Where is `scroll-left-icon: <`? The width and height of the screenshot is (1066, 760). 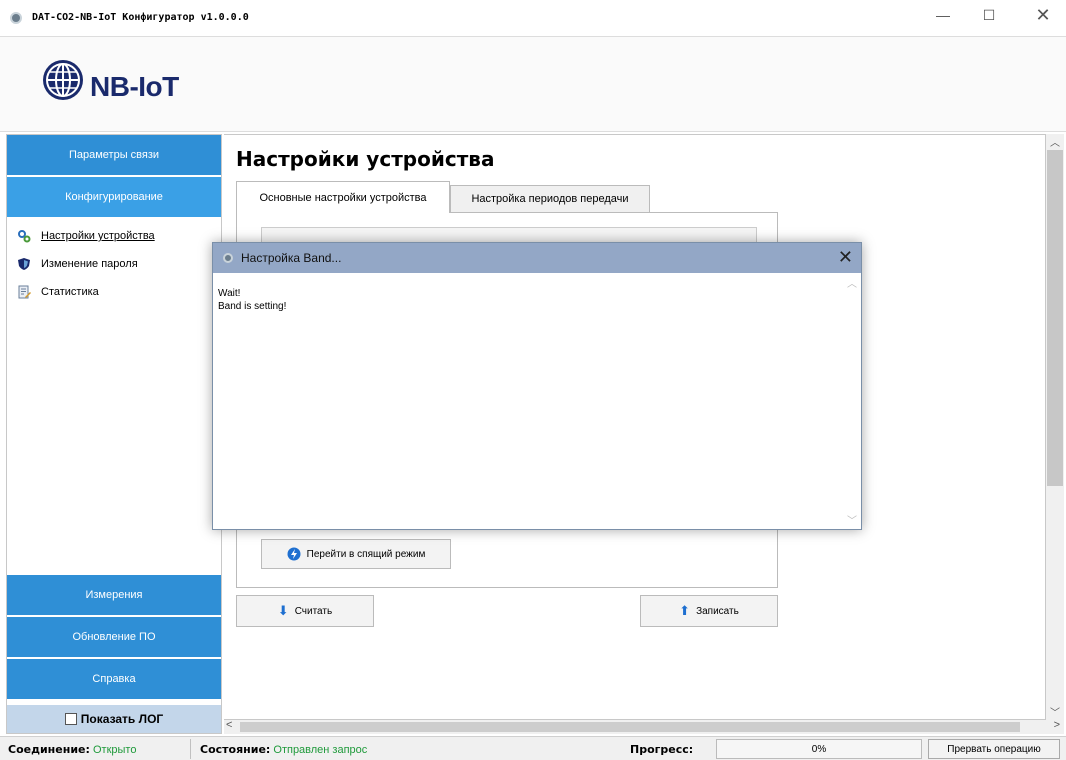
scroll-left-icon: < is located at coordinates (229, 725).